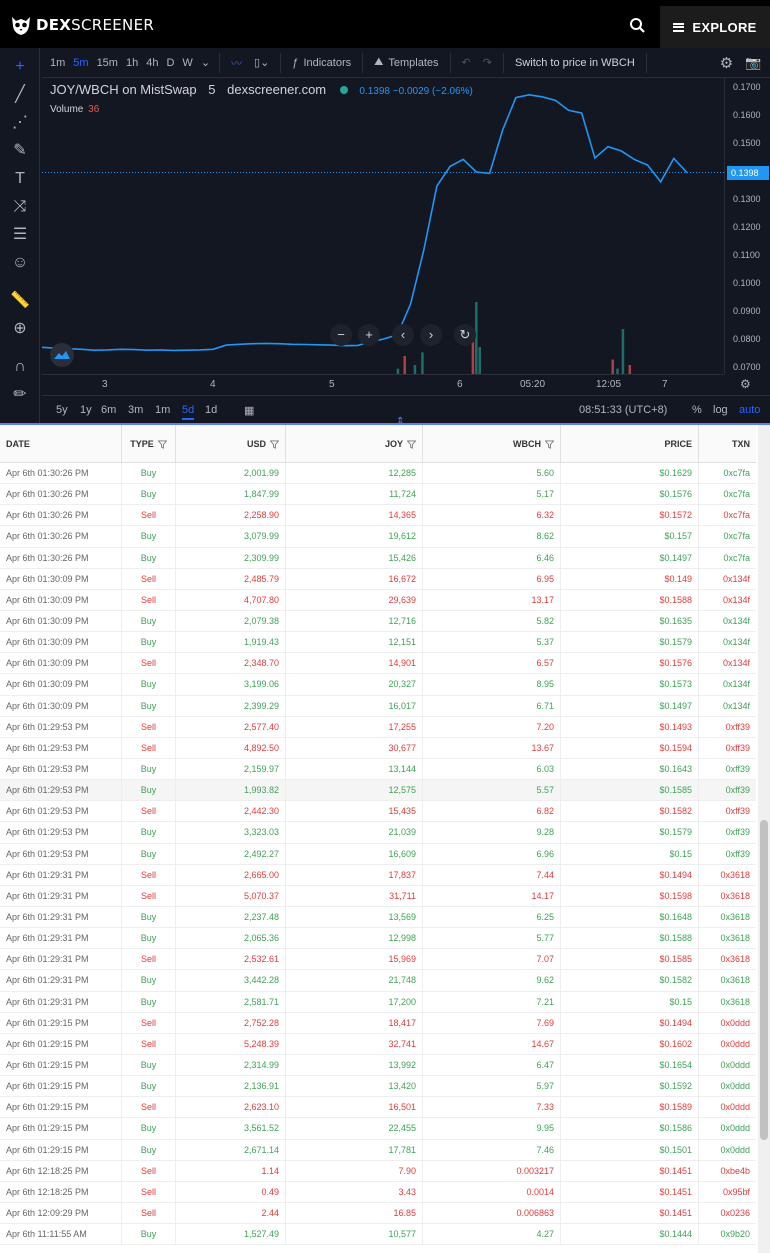 This screenshot has width=770, height=1253. I want to click on logo: DEX SCREENER, so click(82, 25).